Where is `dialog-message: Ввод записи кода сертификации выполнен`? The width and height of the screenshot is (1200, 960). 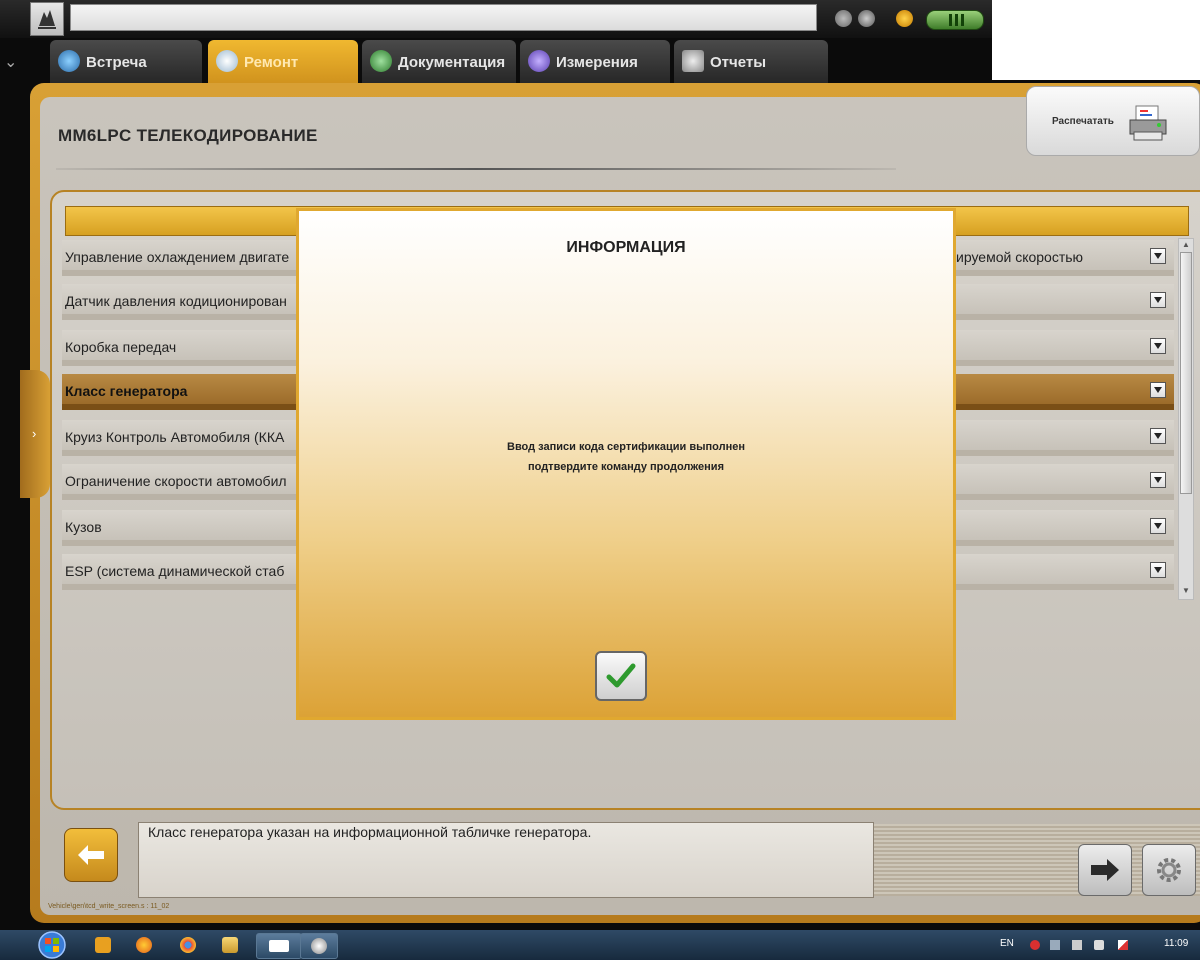 dialog-message: Ввод записи кода сертификации выполнен is located at coordinates (626, 447).